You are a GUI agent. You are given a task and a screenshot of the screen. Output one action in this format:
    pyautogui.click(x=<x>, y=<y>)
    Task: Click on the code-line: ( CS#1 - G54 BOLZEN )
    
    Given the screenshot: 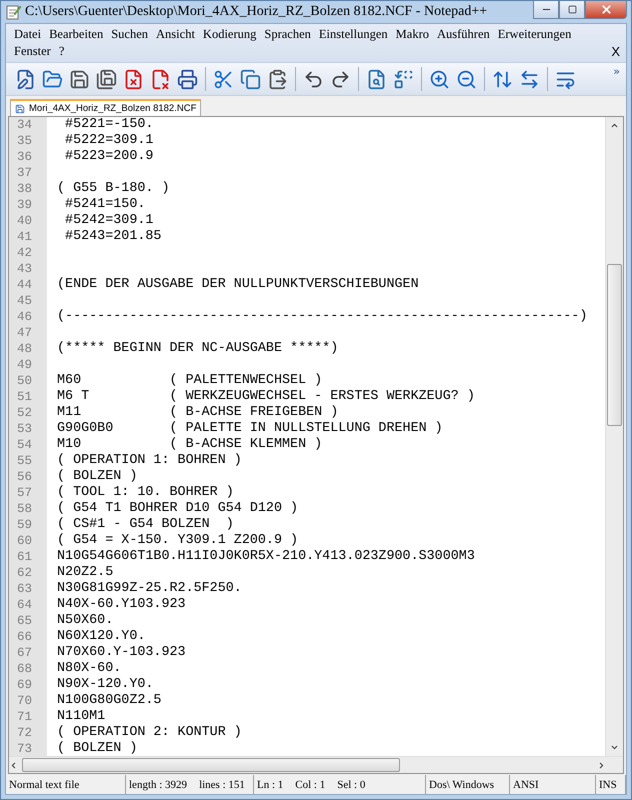 What is the action you would take?
    pyautogui.click(x=145, y=525)
    